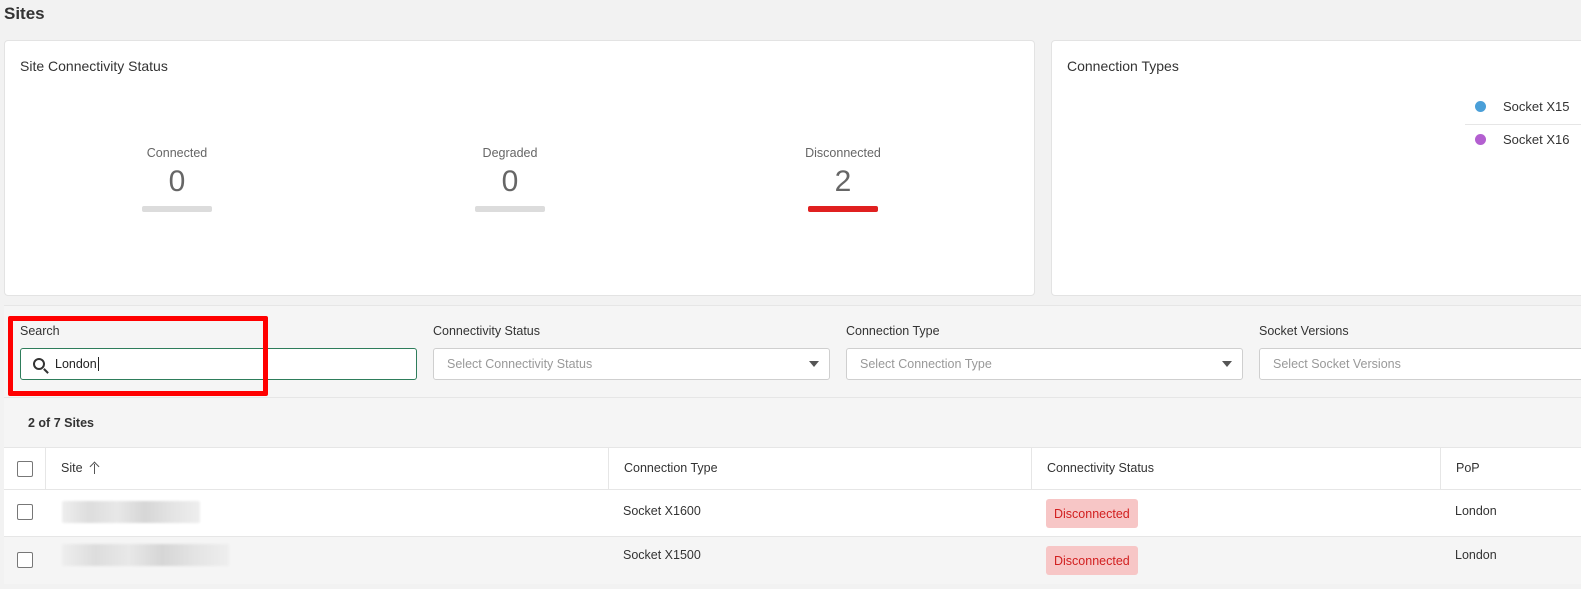 The height and width of the screenshot is (589, 1581). What do you see at coordinates (1100, 468) in the screenshot?
I see `column-header-label: Connectivity Status` at bounding box center [1100, 468].